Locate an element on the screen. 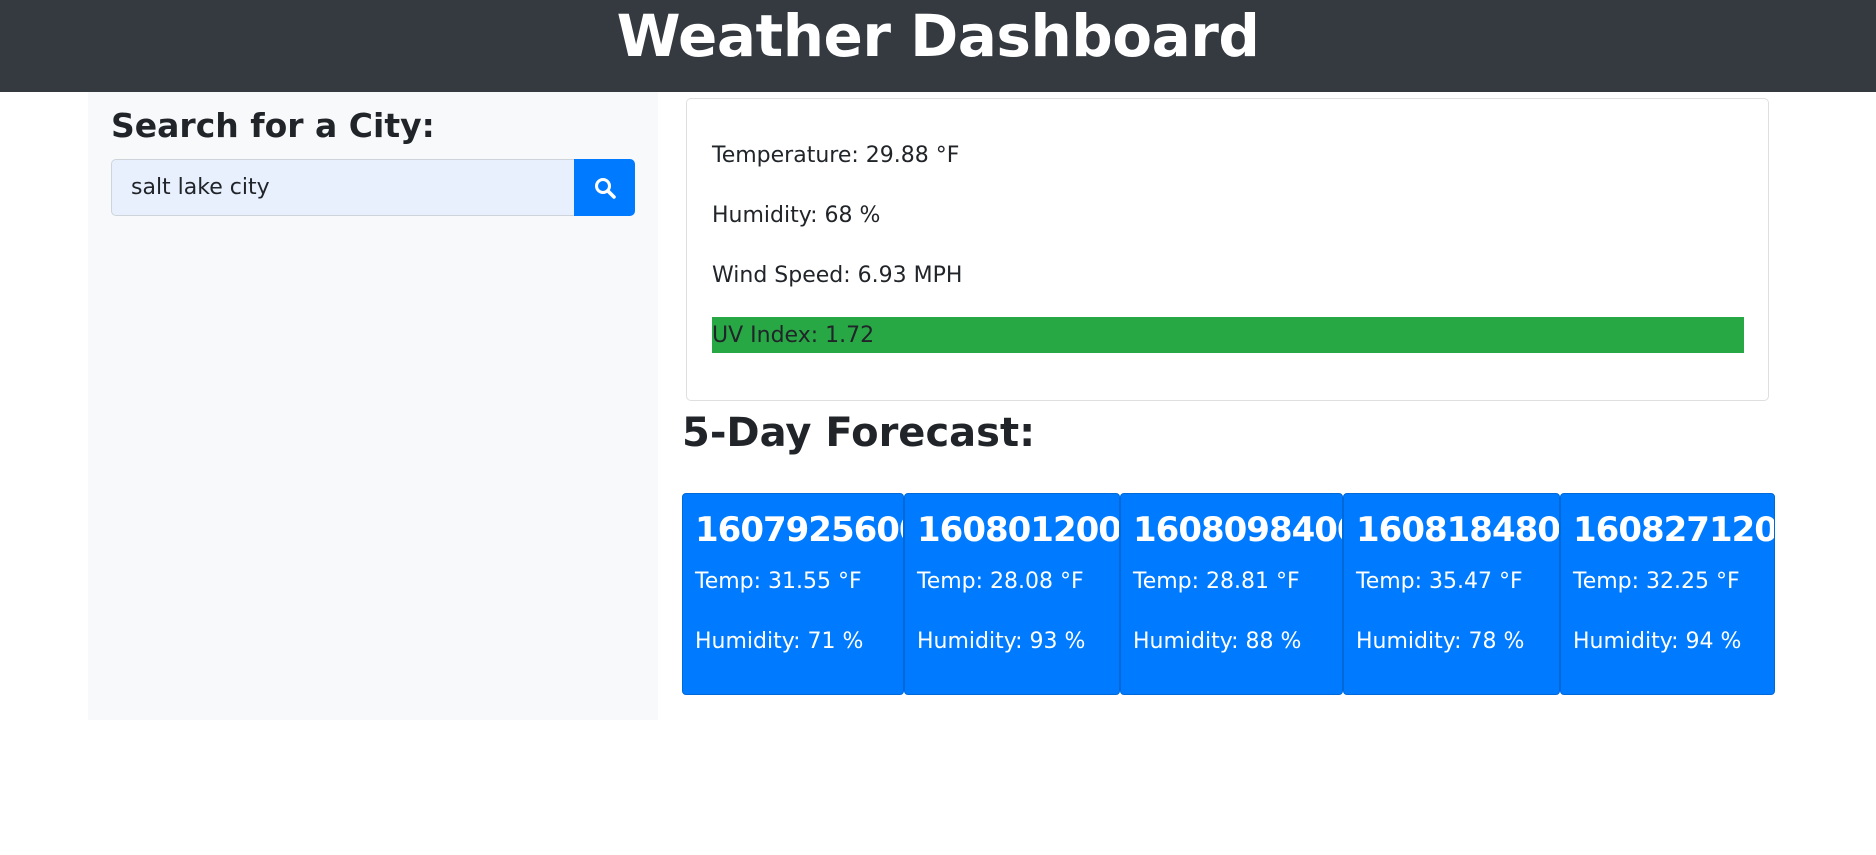 This screenshot has width=1876, height=855. forecast-card: 1608012000 Temp: 28.08 °F Humidity: 93 % is located at coordinates (1012, 594).